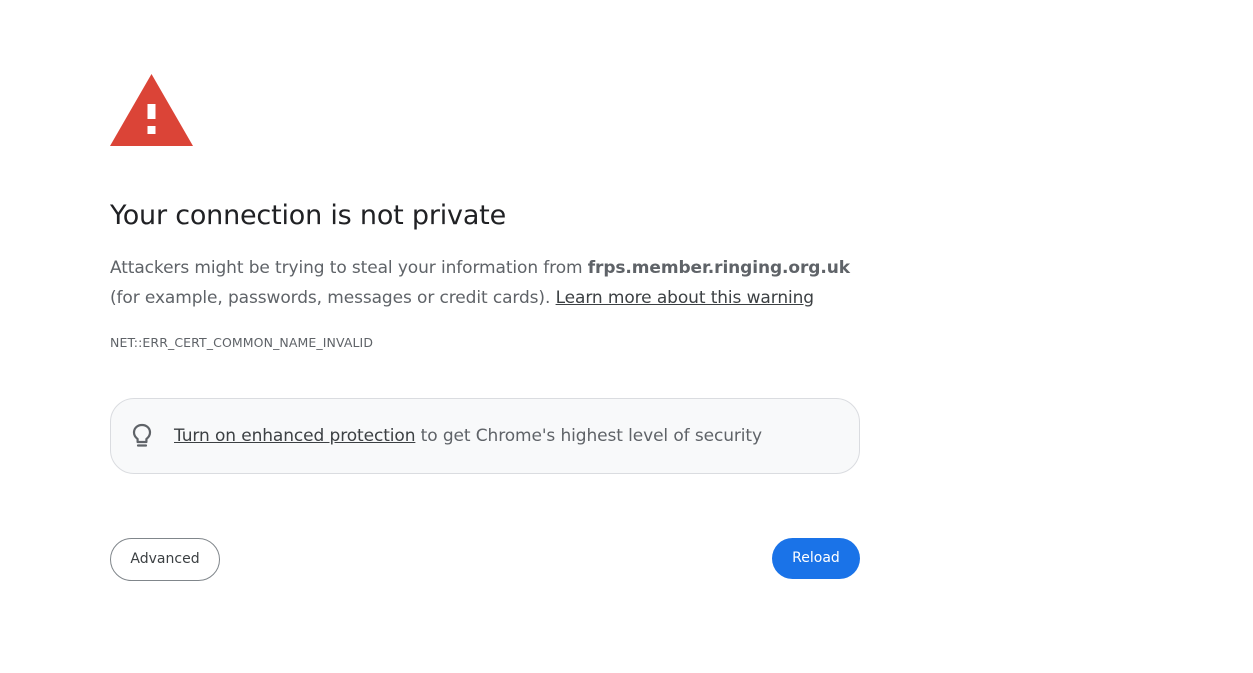  Describe the element at coordinates (718, 268) in the screenshot. I see `site-hostname: frps.member.ringing.org.uk` at that location.